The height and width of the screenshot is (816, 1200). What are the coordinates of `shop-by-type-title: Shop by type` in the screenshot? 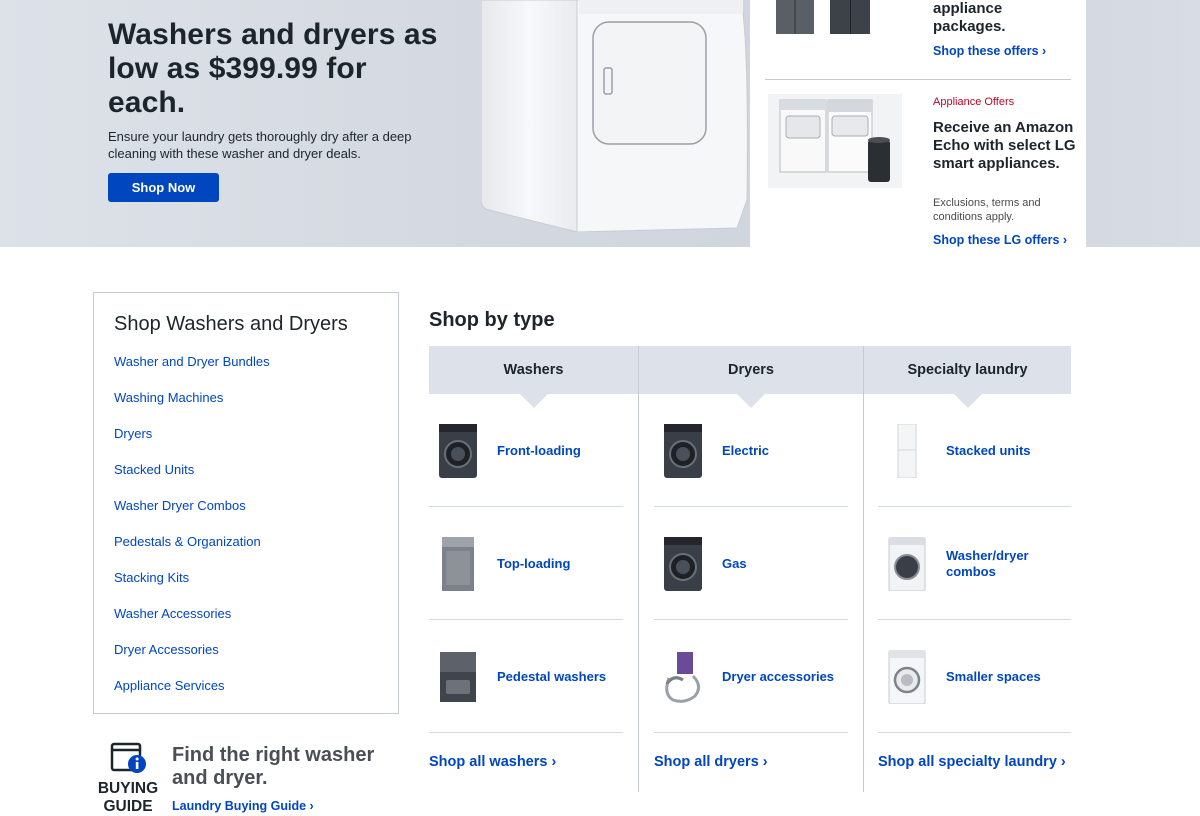 It's located at (492, 320).